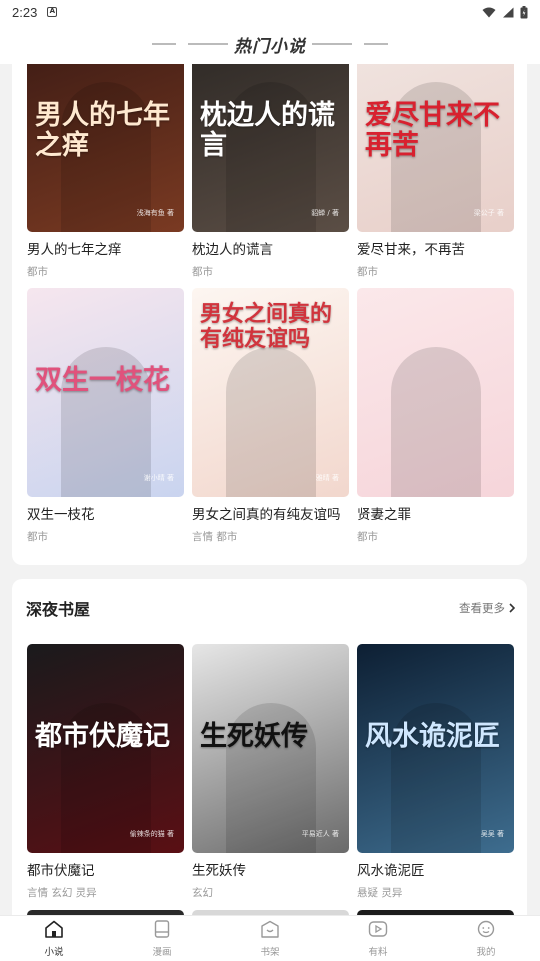  I want to click on cover-author: 偷辣条的猫 著, so click(151, 834).